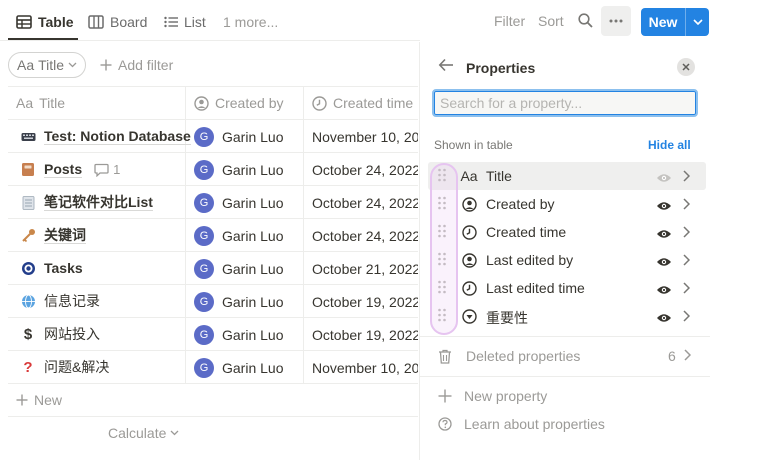  Describe the element at coordinates (567, 232) in the screenshot. I see `property-row-created-time: Created time` at that location.